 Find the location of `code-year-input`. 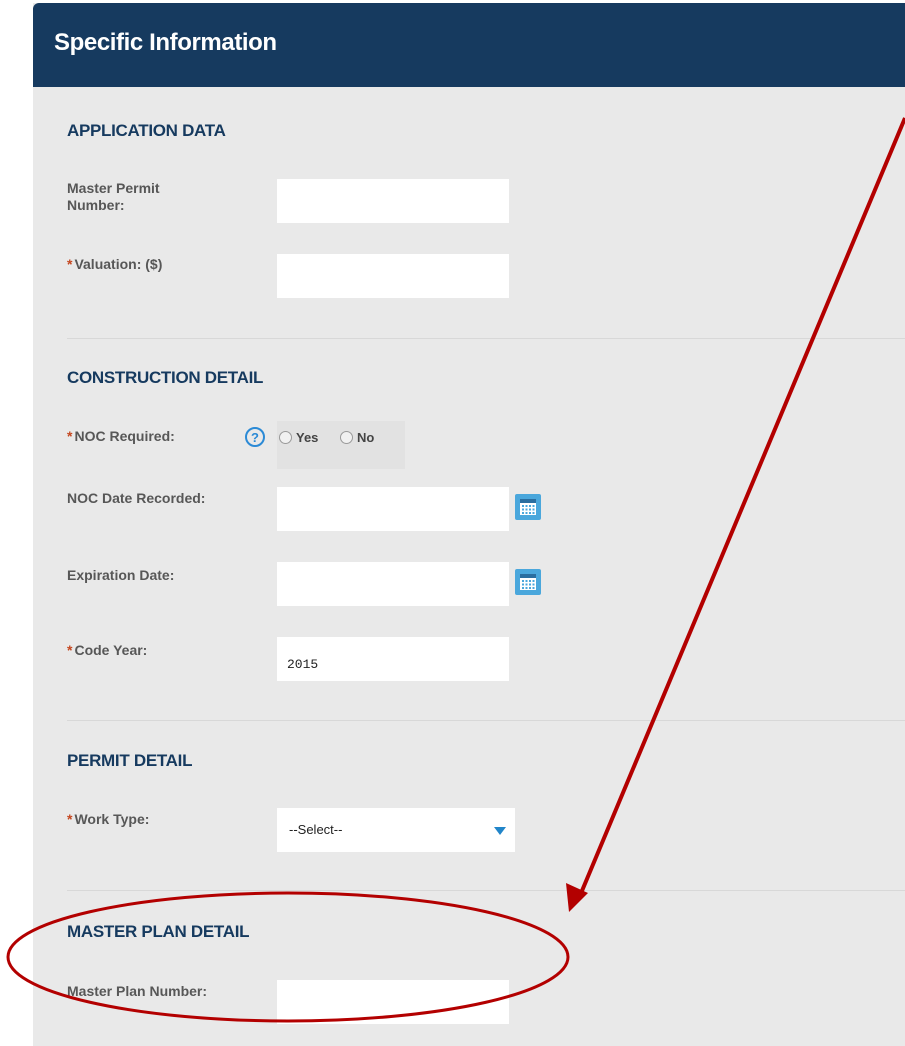

code-year-input is located at coordinates (393, 659).